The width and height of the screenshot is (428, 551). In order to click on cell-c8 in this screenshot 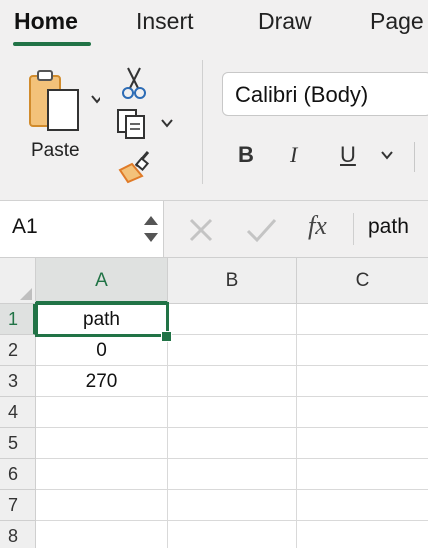, I will do `click(362, 534)`.